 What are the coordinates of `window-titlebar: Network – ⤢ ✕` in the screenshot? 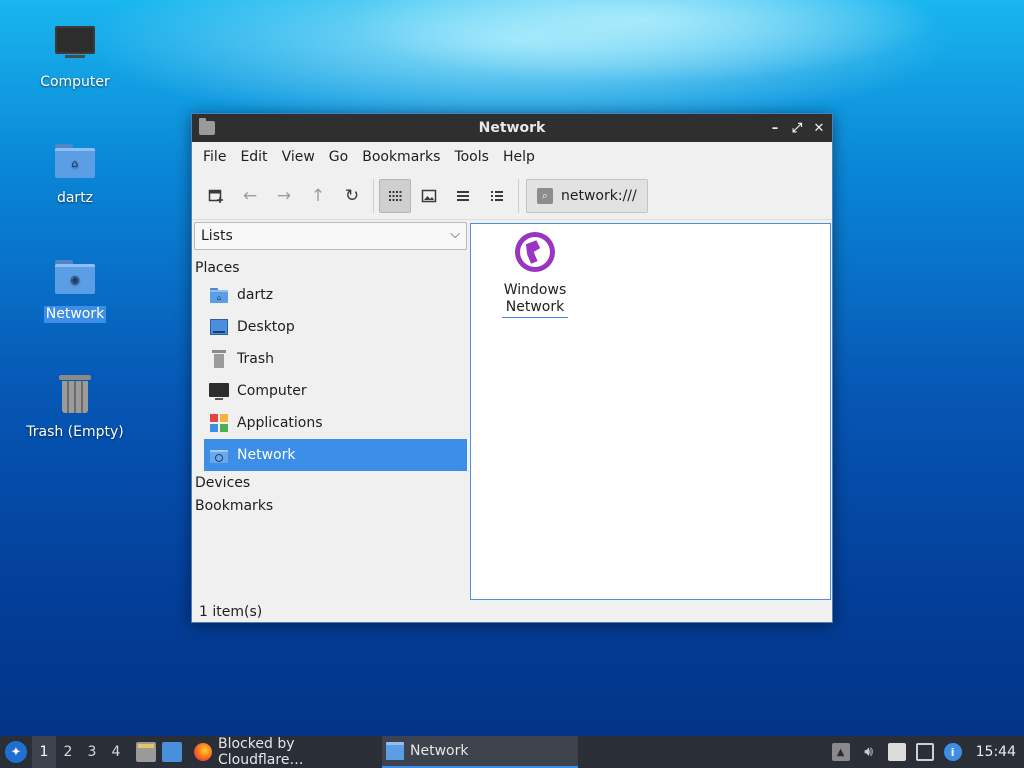 It's located at (512, 128).